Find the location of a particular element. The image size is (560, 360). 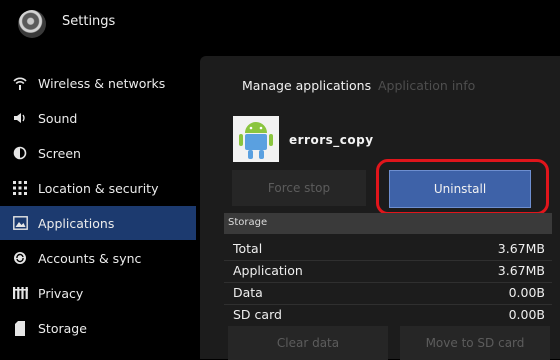

move-to-sd-card-button: Move to SD card is located at coordinates (475, 343).